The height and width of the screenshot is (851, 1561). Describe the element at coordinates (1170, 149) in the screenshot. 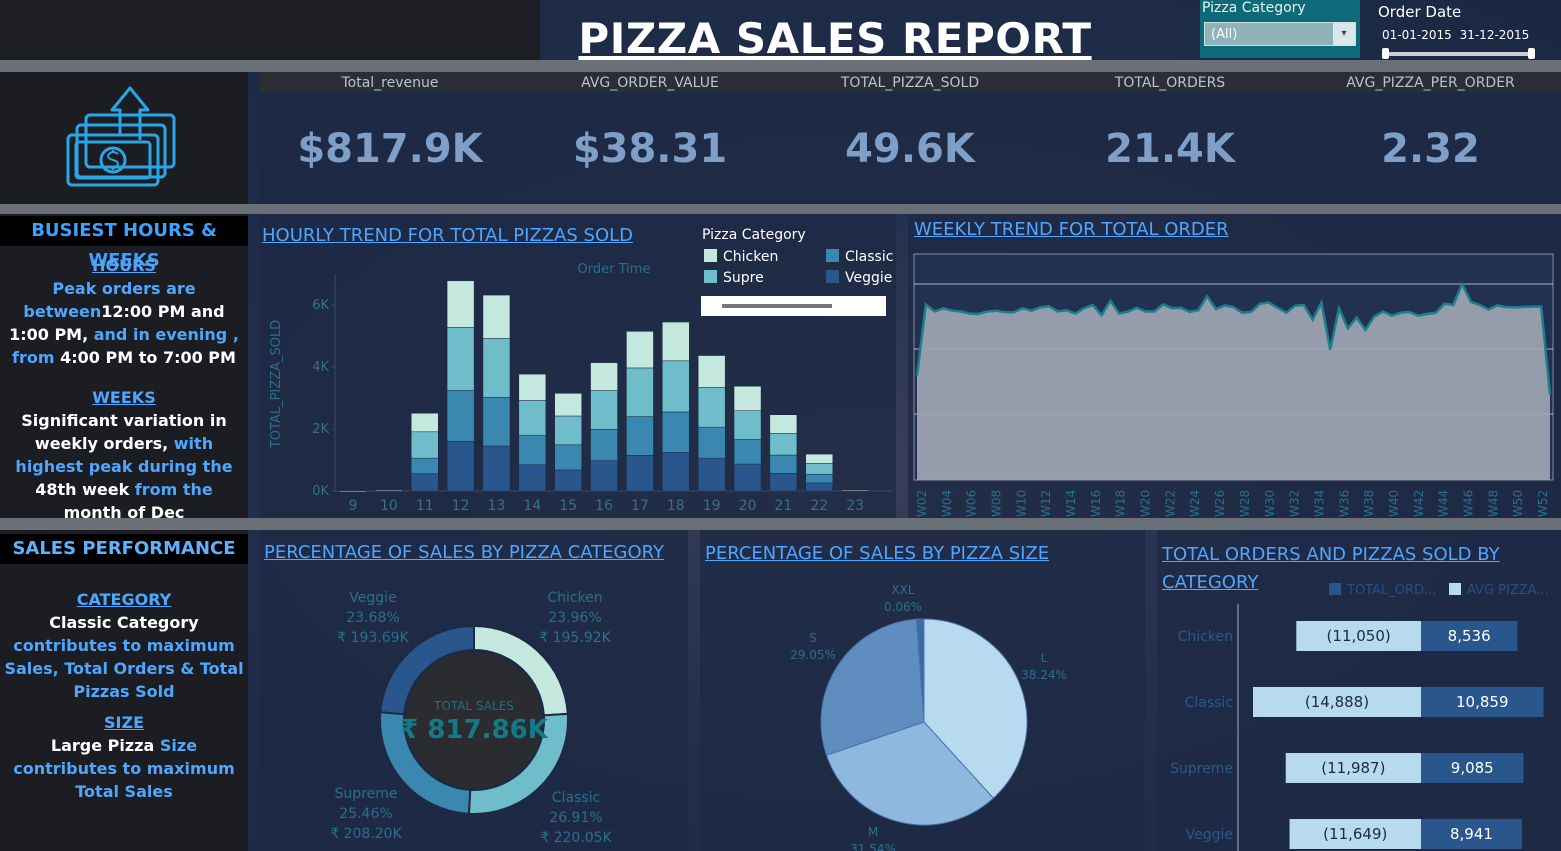

I see `kpi-value: 21.4K` at that location.